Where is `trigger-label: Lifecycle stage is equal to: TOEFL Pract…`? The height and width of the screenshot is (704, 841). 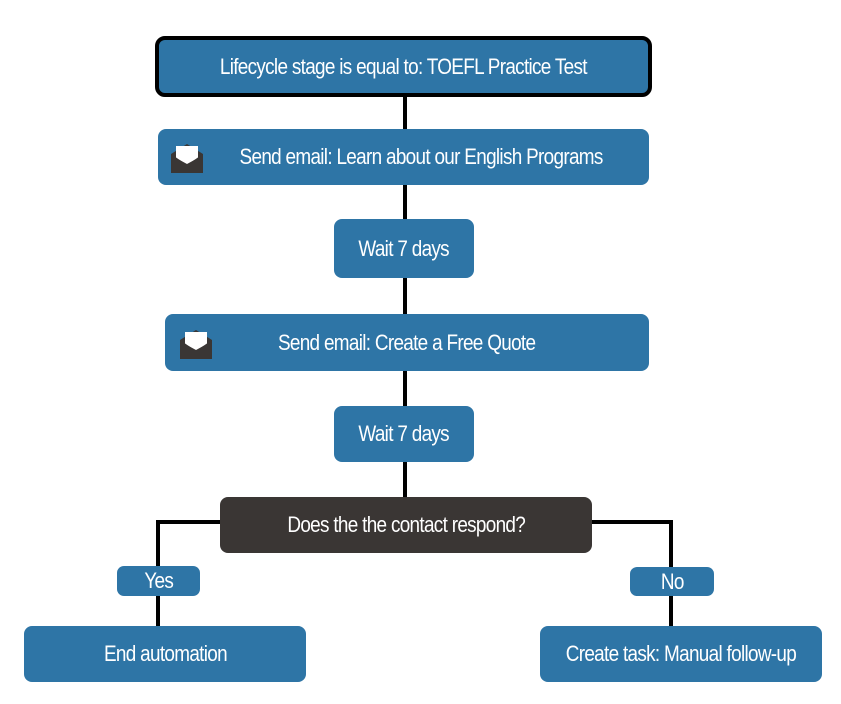
trigger-label: Lifecycle stage is equal to: TOEFL Pract… is located at coordinates (404, 66).